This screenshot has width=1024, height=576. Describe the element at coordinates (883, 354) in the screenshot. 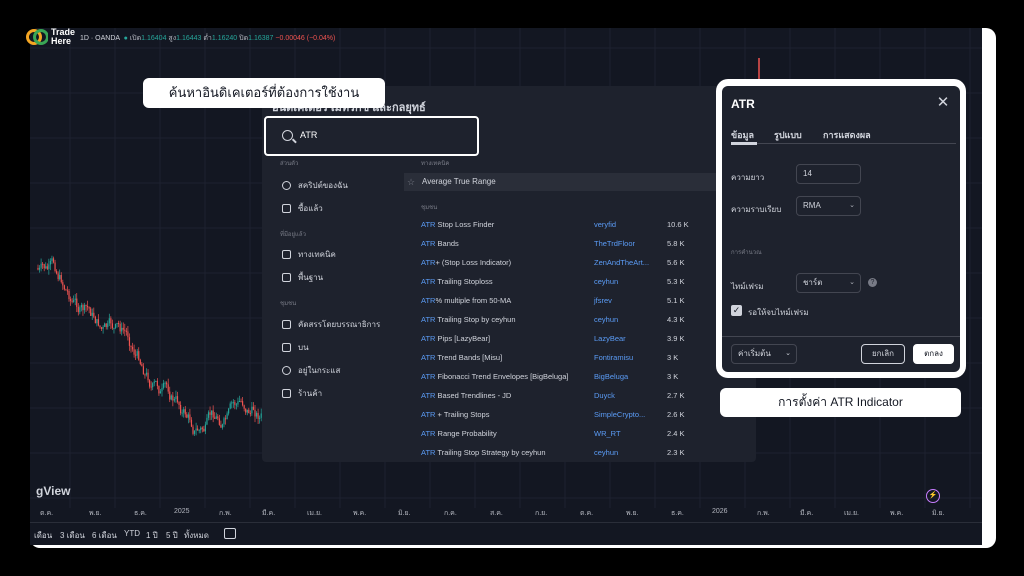

I see `cancel-button: ยกเลิก` at that location.